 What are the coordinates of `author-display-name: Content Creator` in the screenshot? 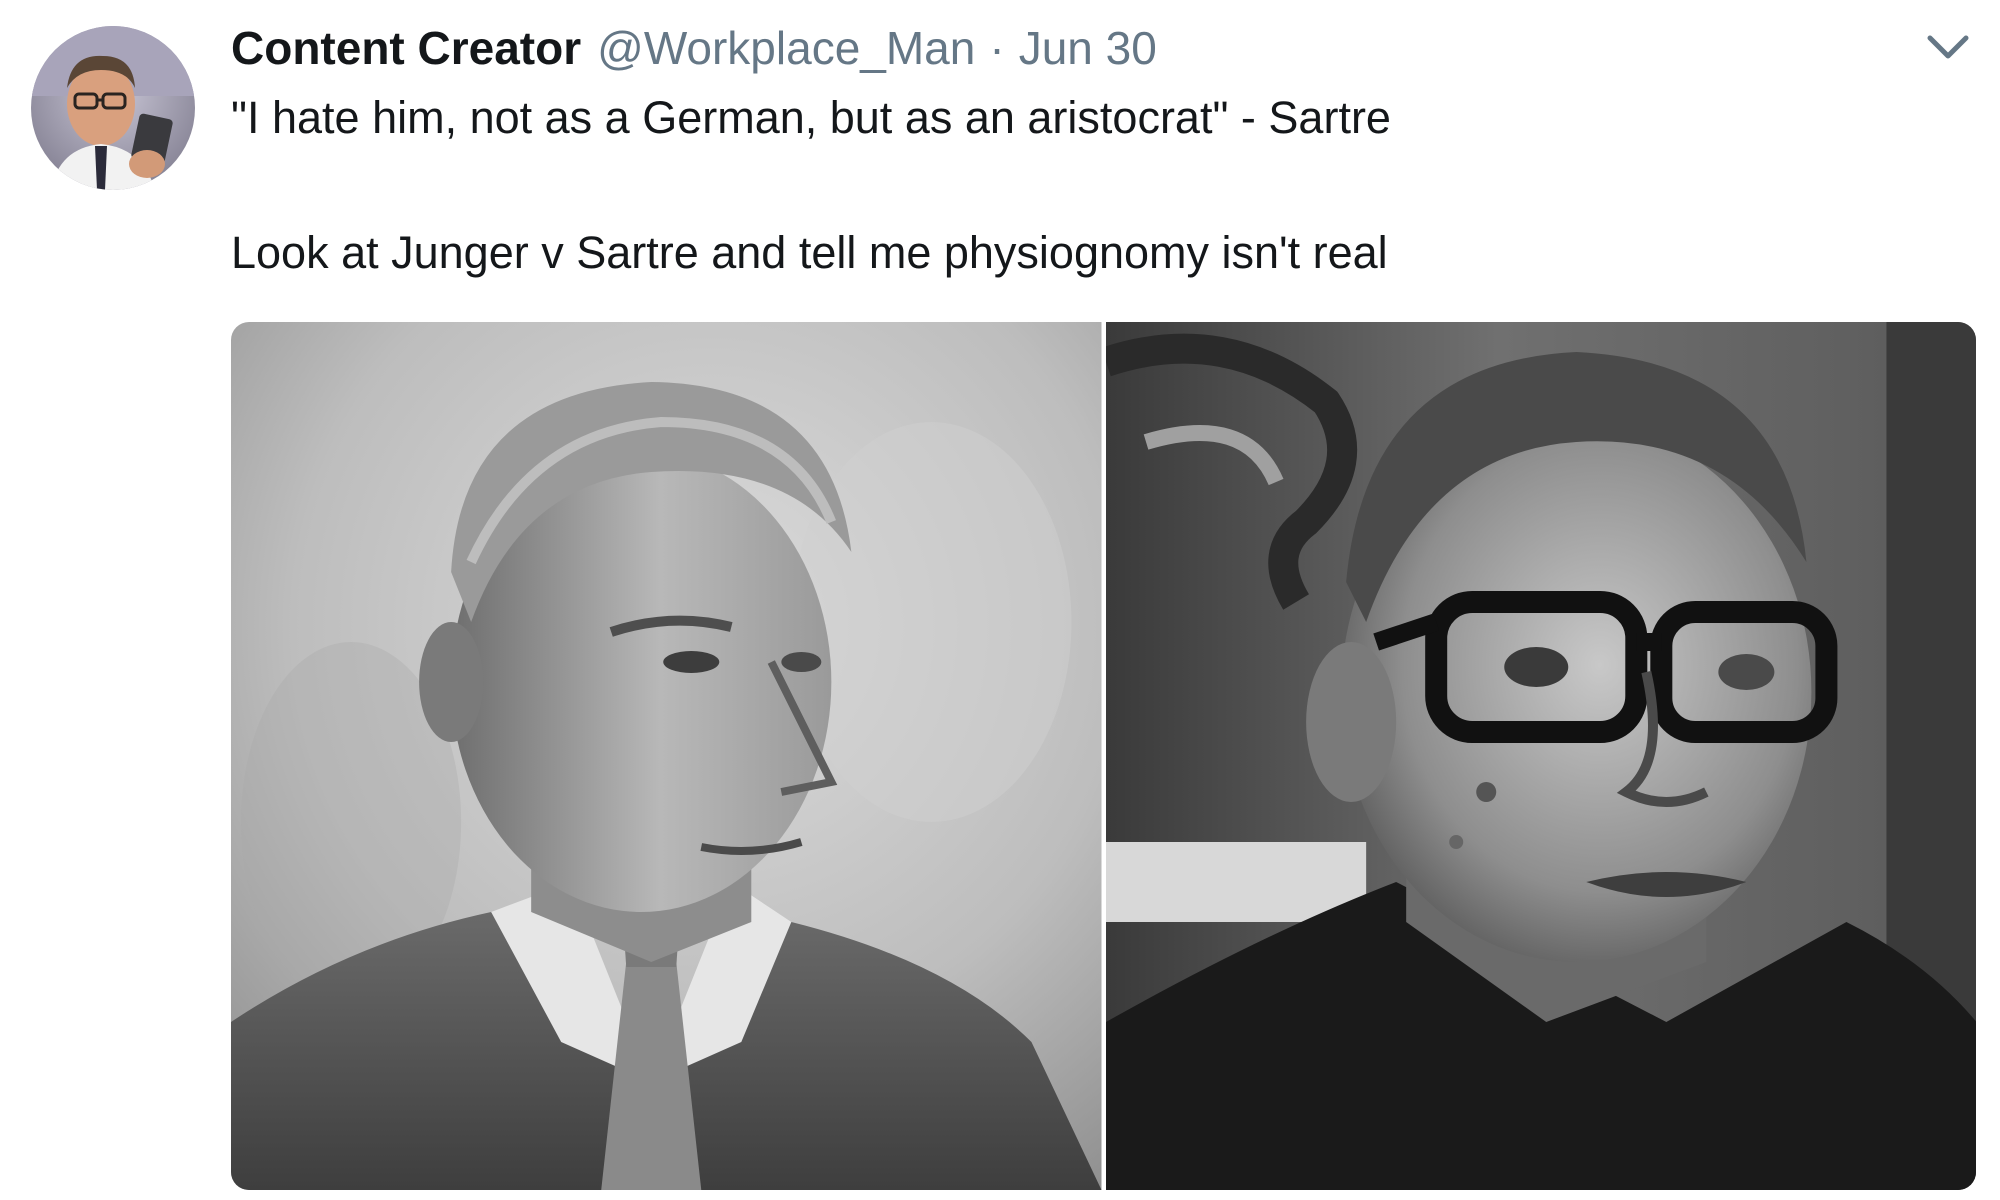 It's located at (406, 48).